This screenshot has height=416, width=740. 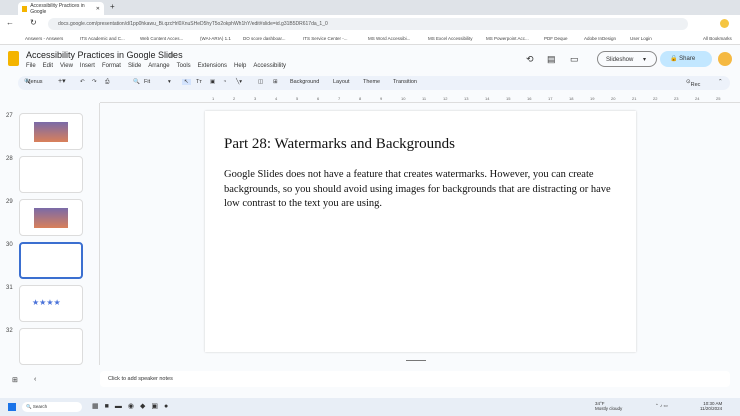 I want to click on history-icon: ⟲, so click(x=530, y=59).